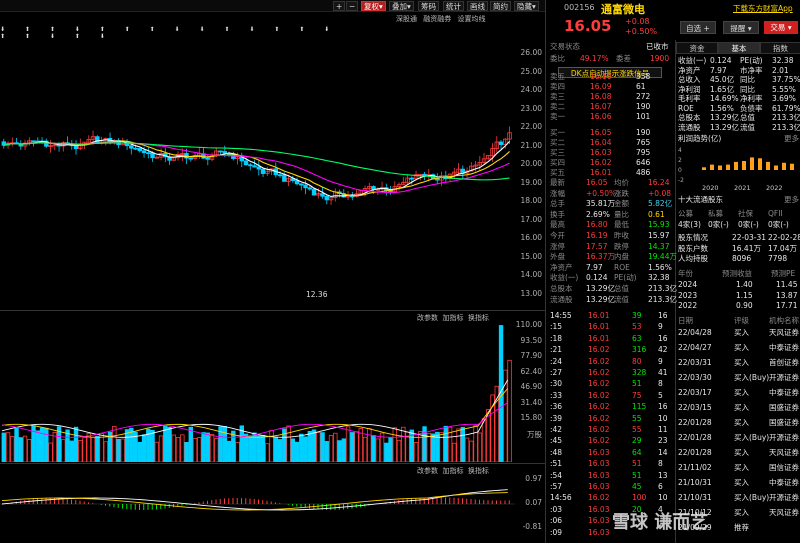  Describe the element at coordinates (688, 295) in the screenshot. I see `forecast-year: 2023` at that location.